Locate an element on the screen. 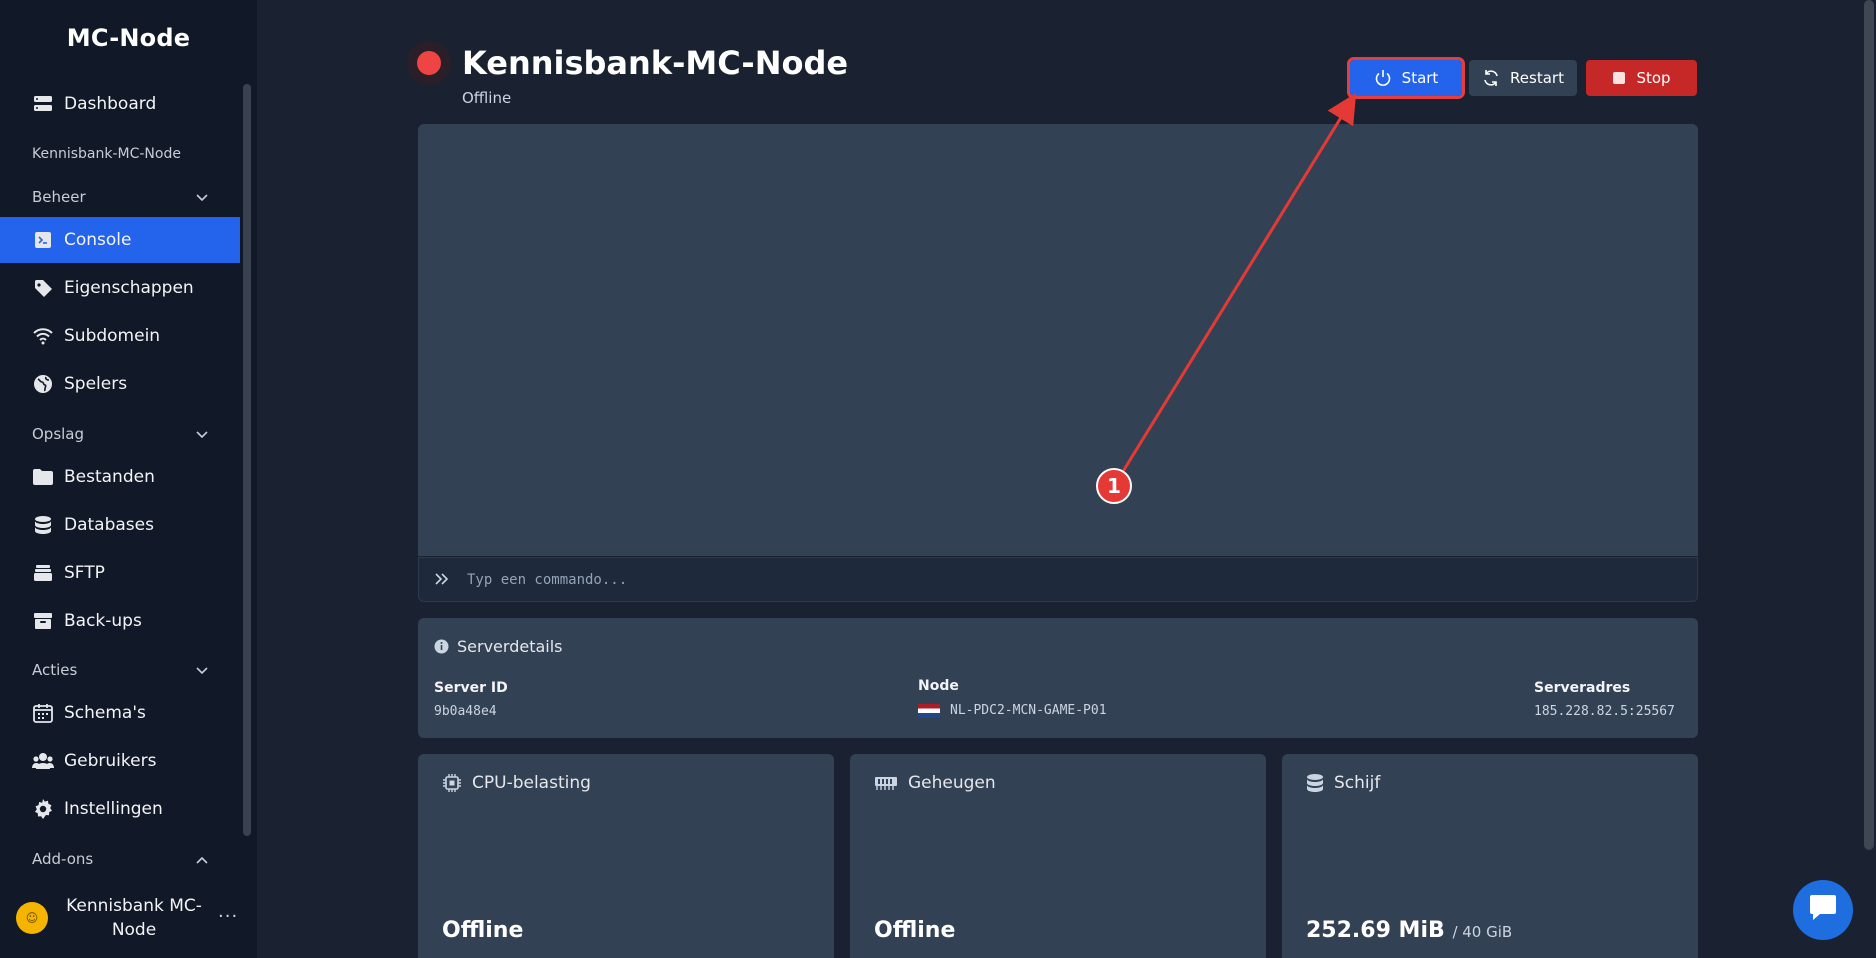 The height and width of the screenshot is (958, 1876). sidebar-item-label: Eigenschappen is located at coordinates (129, 288).